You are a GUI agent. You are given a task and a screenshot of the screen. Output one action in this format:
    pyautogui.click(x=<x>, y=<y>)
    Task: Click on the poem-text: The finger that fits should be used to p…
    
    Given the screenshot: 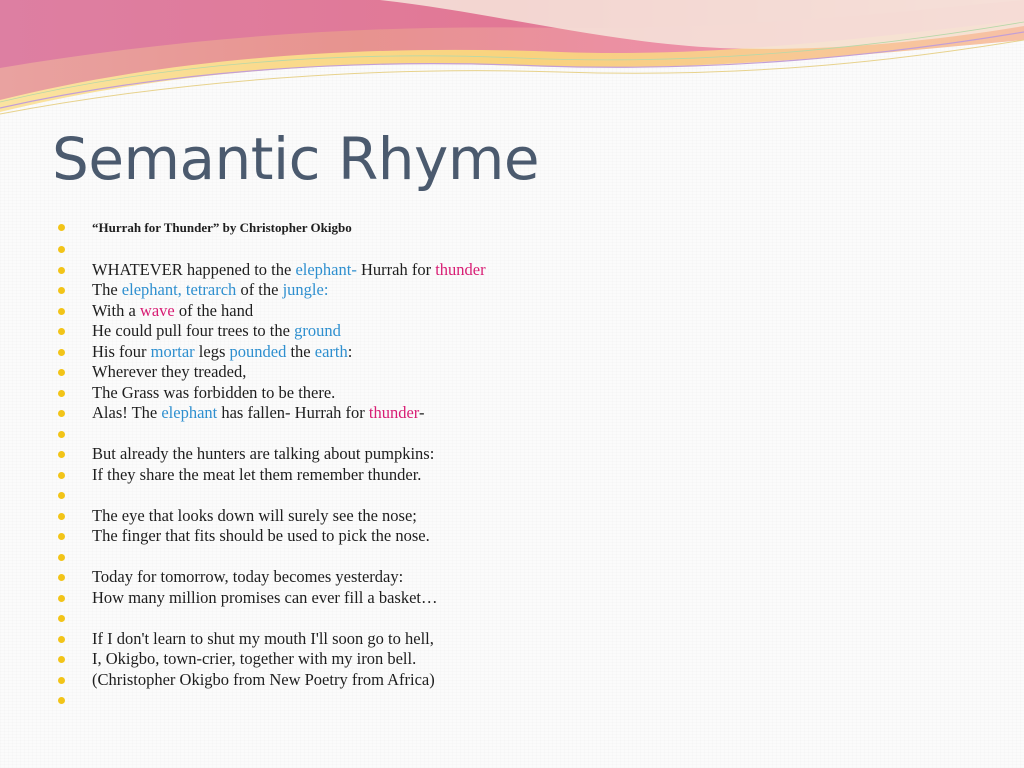 What is the action you would take?
    pyautogui.click(x=261, y=535)
    